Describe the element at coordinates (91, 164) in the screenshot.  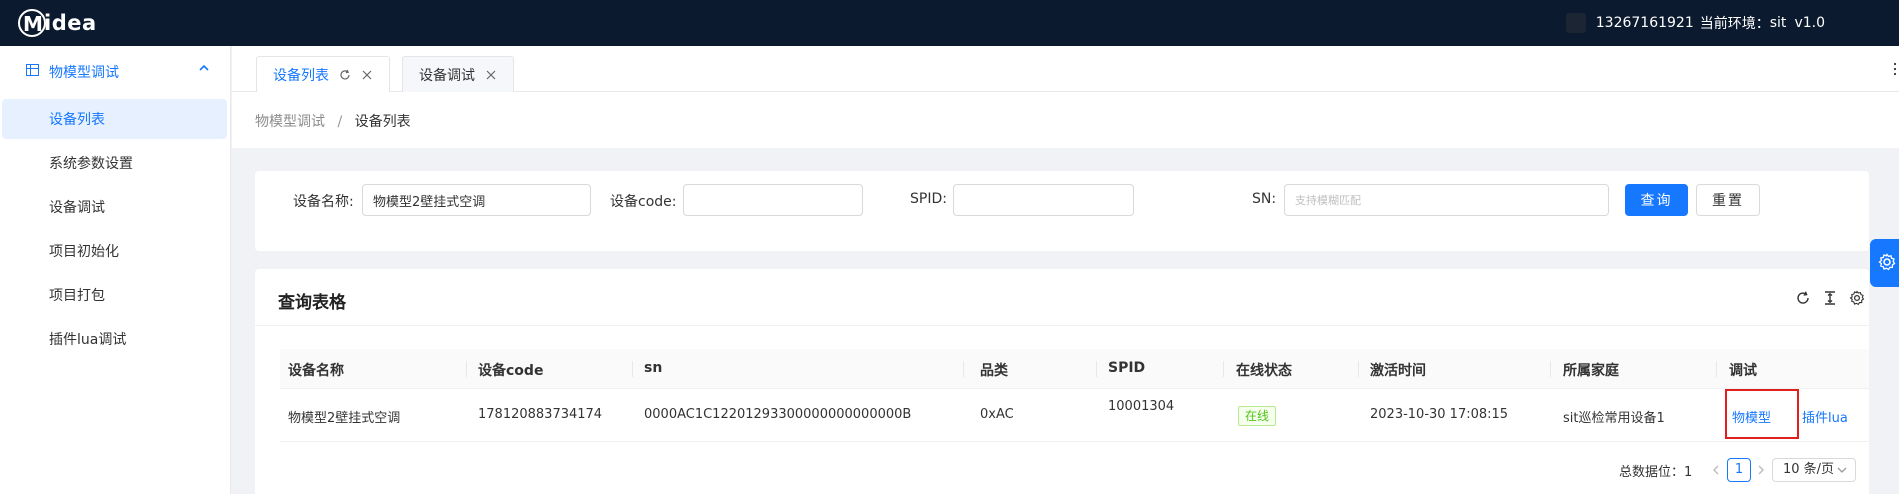
I see `sidebar-item-label: 系统参数设置` at that location.